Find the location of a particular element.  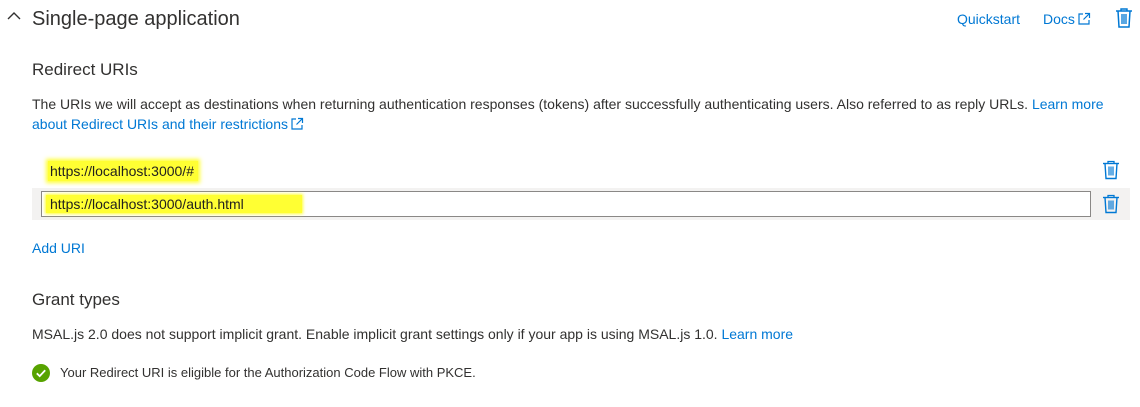

grant-types-heading: Grant types is located at coordinates (76, 299).